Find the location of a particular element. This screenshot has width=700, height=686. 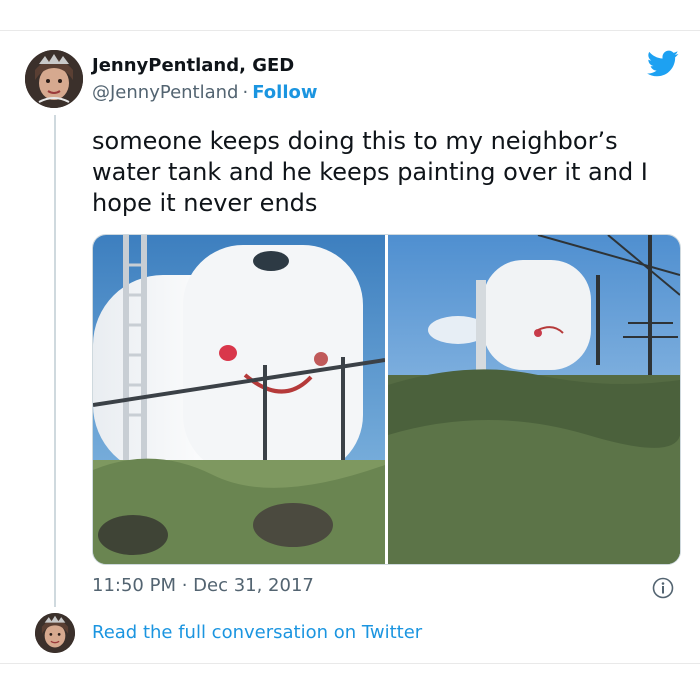

tweet-timestamp: 11:50 PM · Dec 31, 2017 is located at coordinates (203, 585).